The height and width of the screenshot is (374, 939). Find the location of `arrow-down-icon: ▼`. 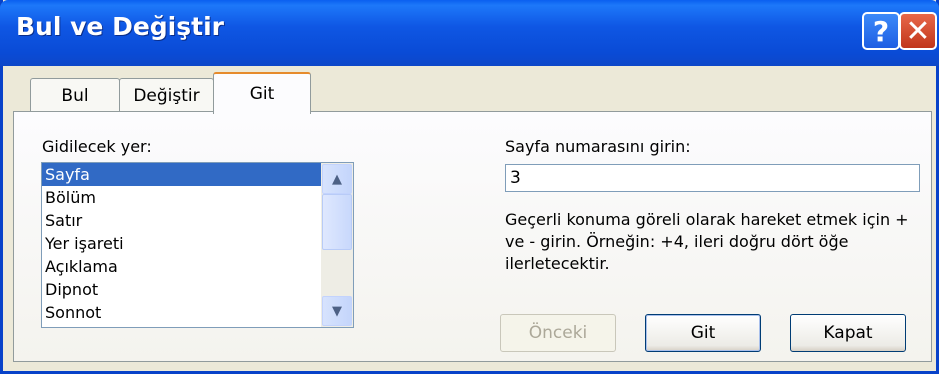

arrow-down-icon: ▼ is located at coordinates (337, 311).